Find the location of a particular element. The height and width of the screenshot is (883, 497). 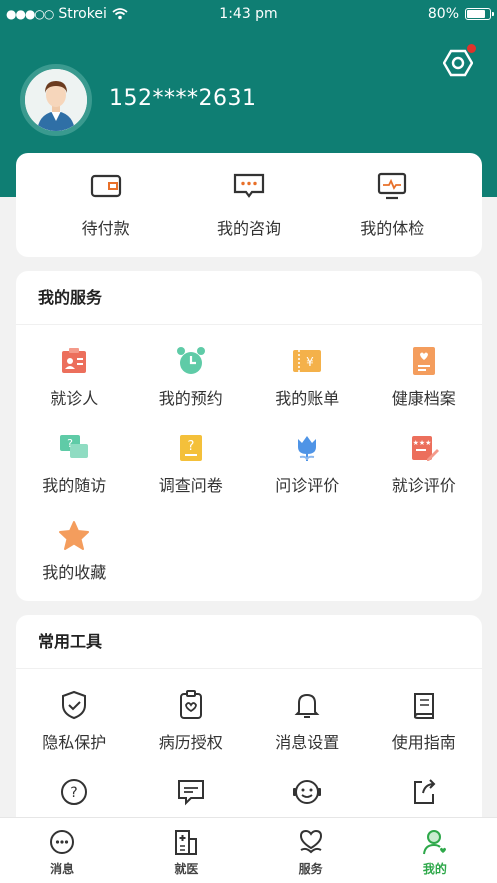

heart-hand-tab-icon is located at coordinates (310, 841).